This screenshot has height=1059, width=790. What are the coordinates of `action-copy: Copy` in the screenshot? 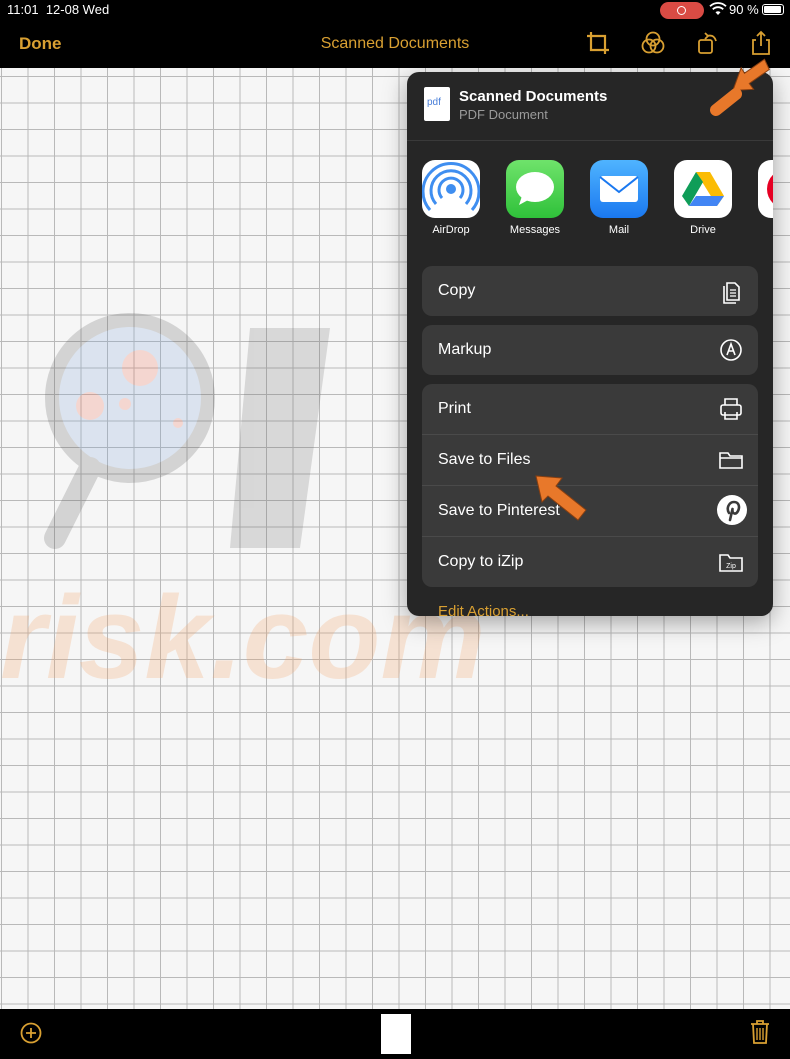 It's located at (590, 291).